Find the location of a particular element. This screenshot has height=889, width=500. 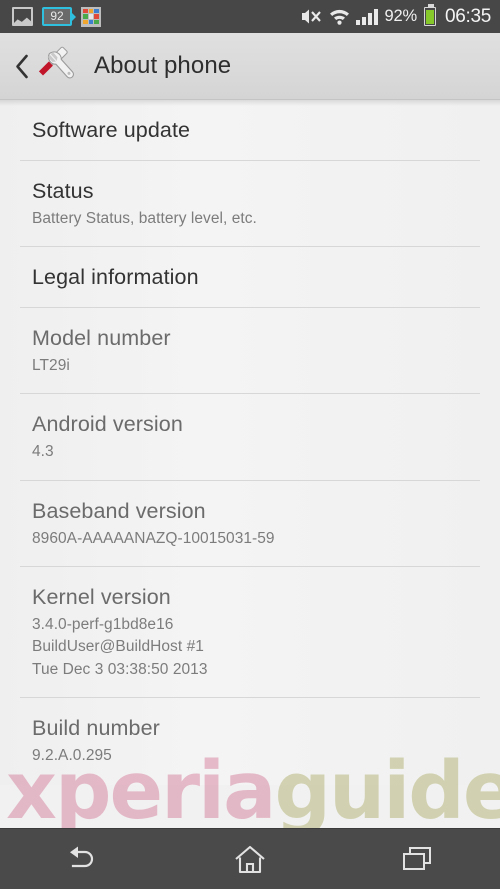

wifi-icon is located at coordinates (339, 17).